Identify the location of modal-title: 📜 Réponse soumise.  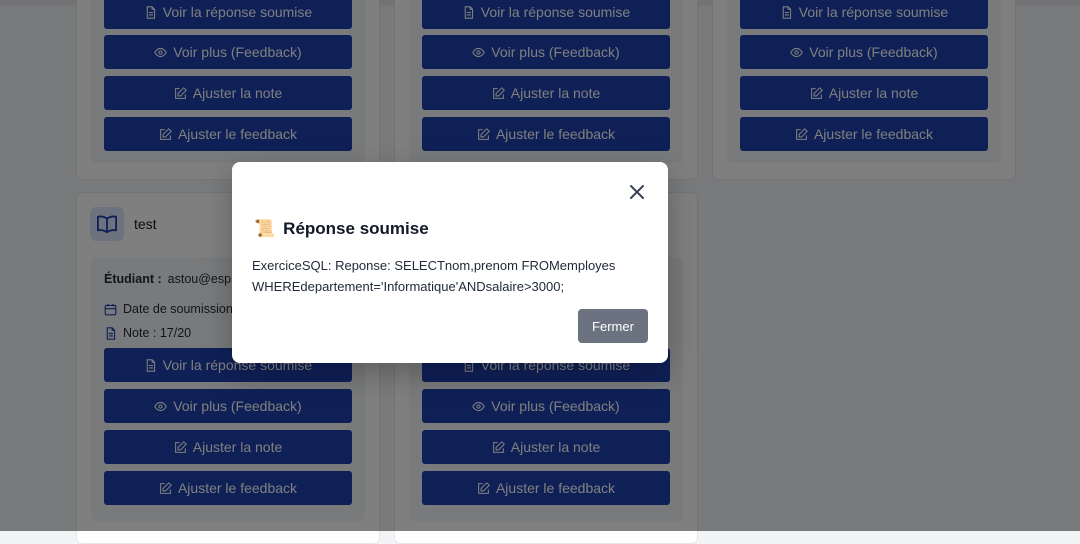
(341, 229).